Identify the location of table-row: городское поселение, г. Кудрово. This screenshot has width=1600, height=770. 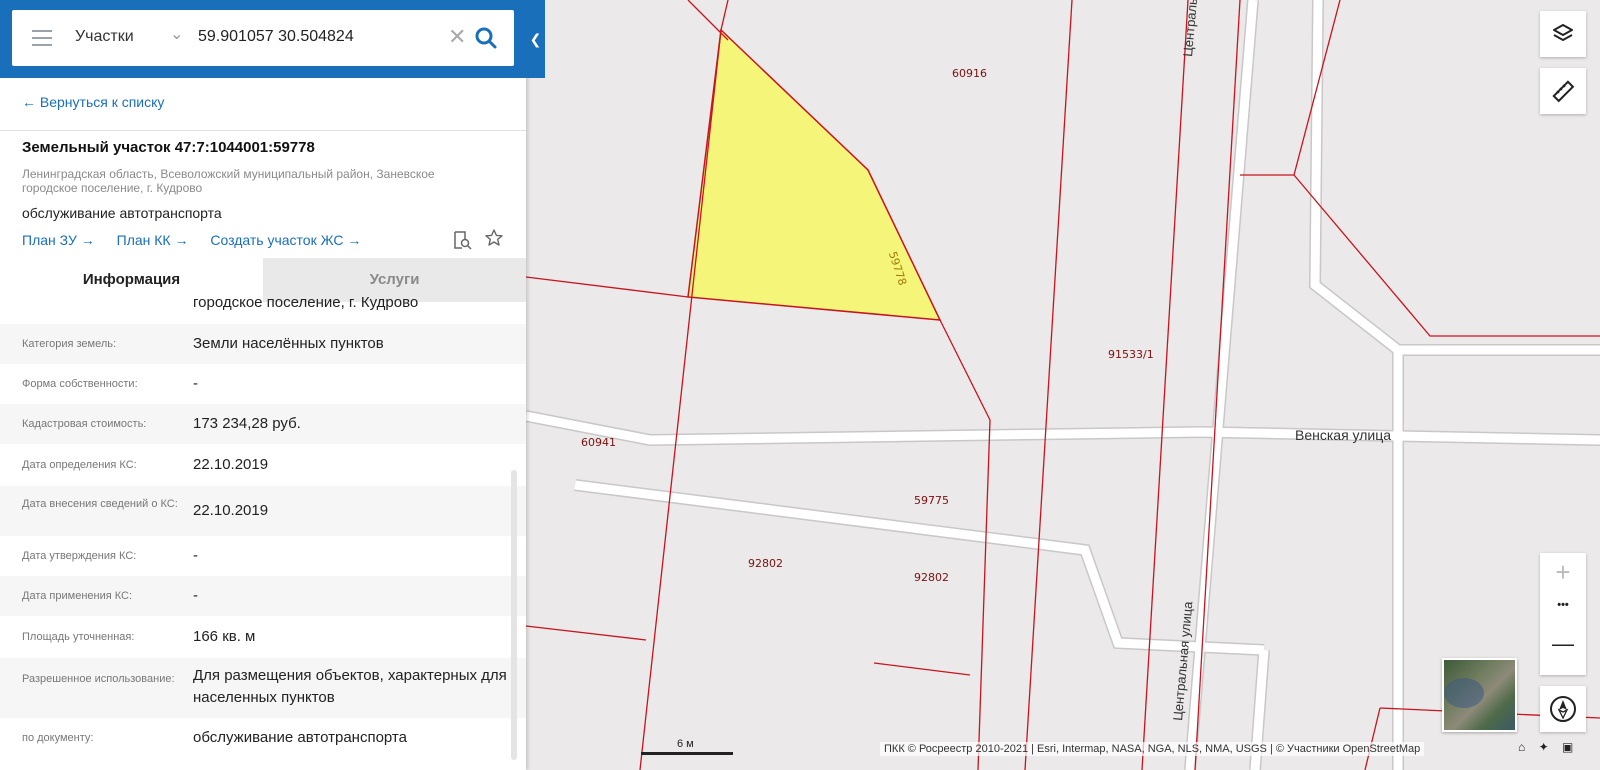
(263, 309).